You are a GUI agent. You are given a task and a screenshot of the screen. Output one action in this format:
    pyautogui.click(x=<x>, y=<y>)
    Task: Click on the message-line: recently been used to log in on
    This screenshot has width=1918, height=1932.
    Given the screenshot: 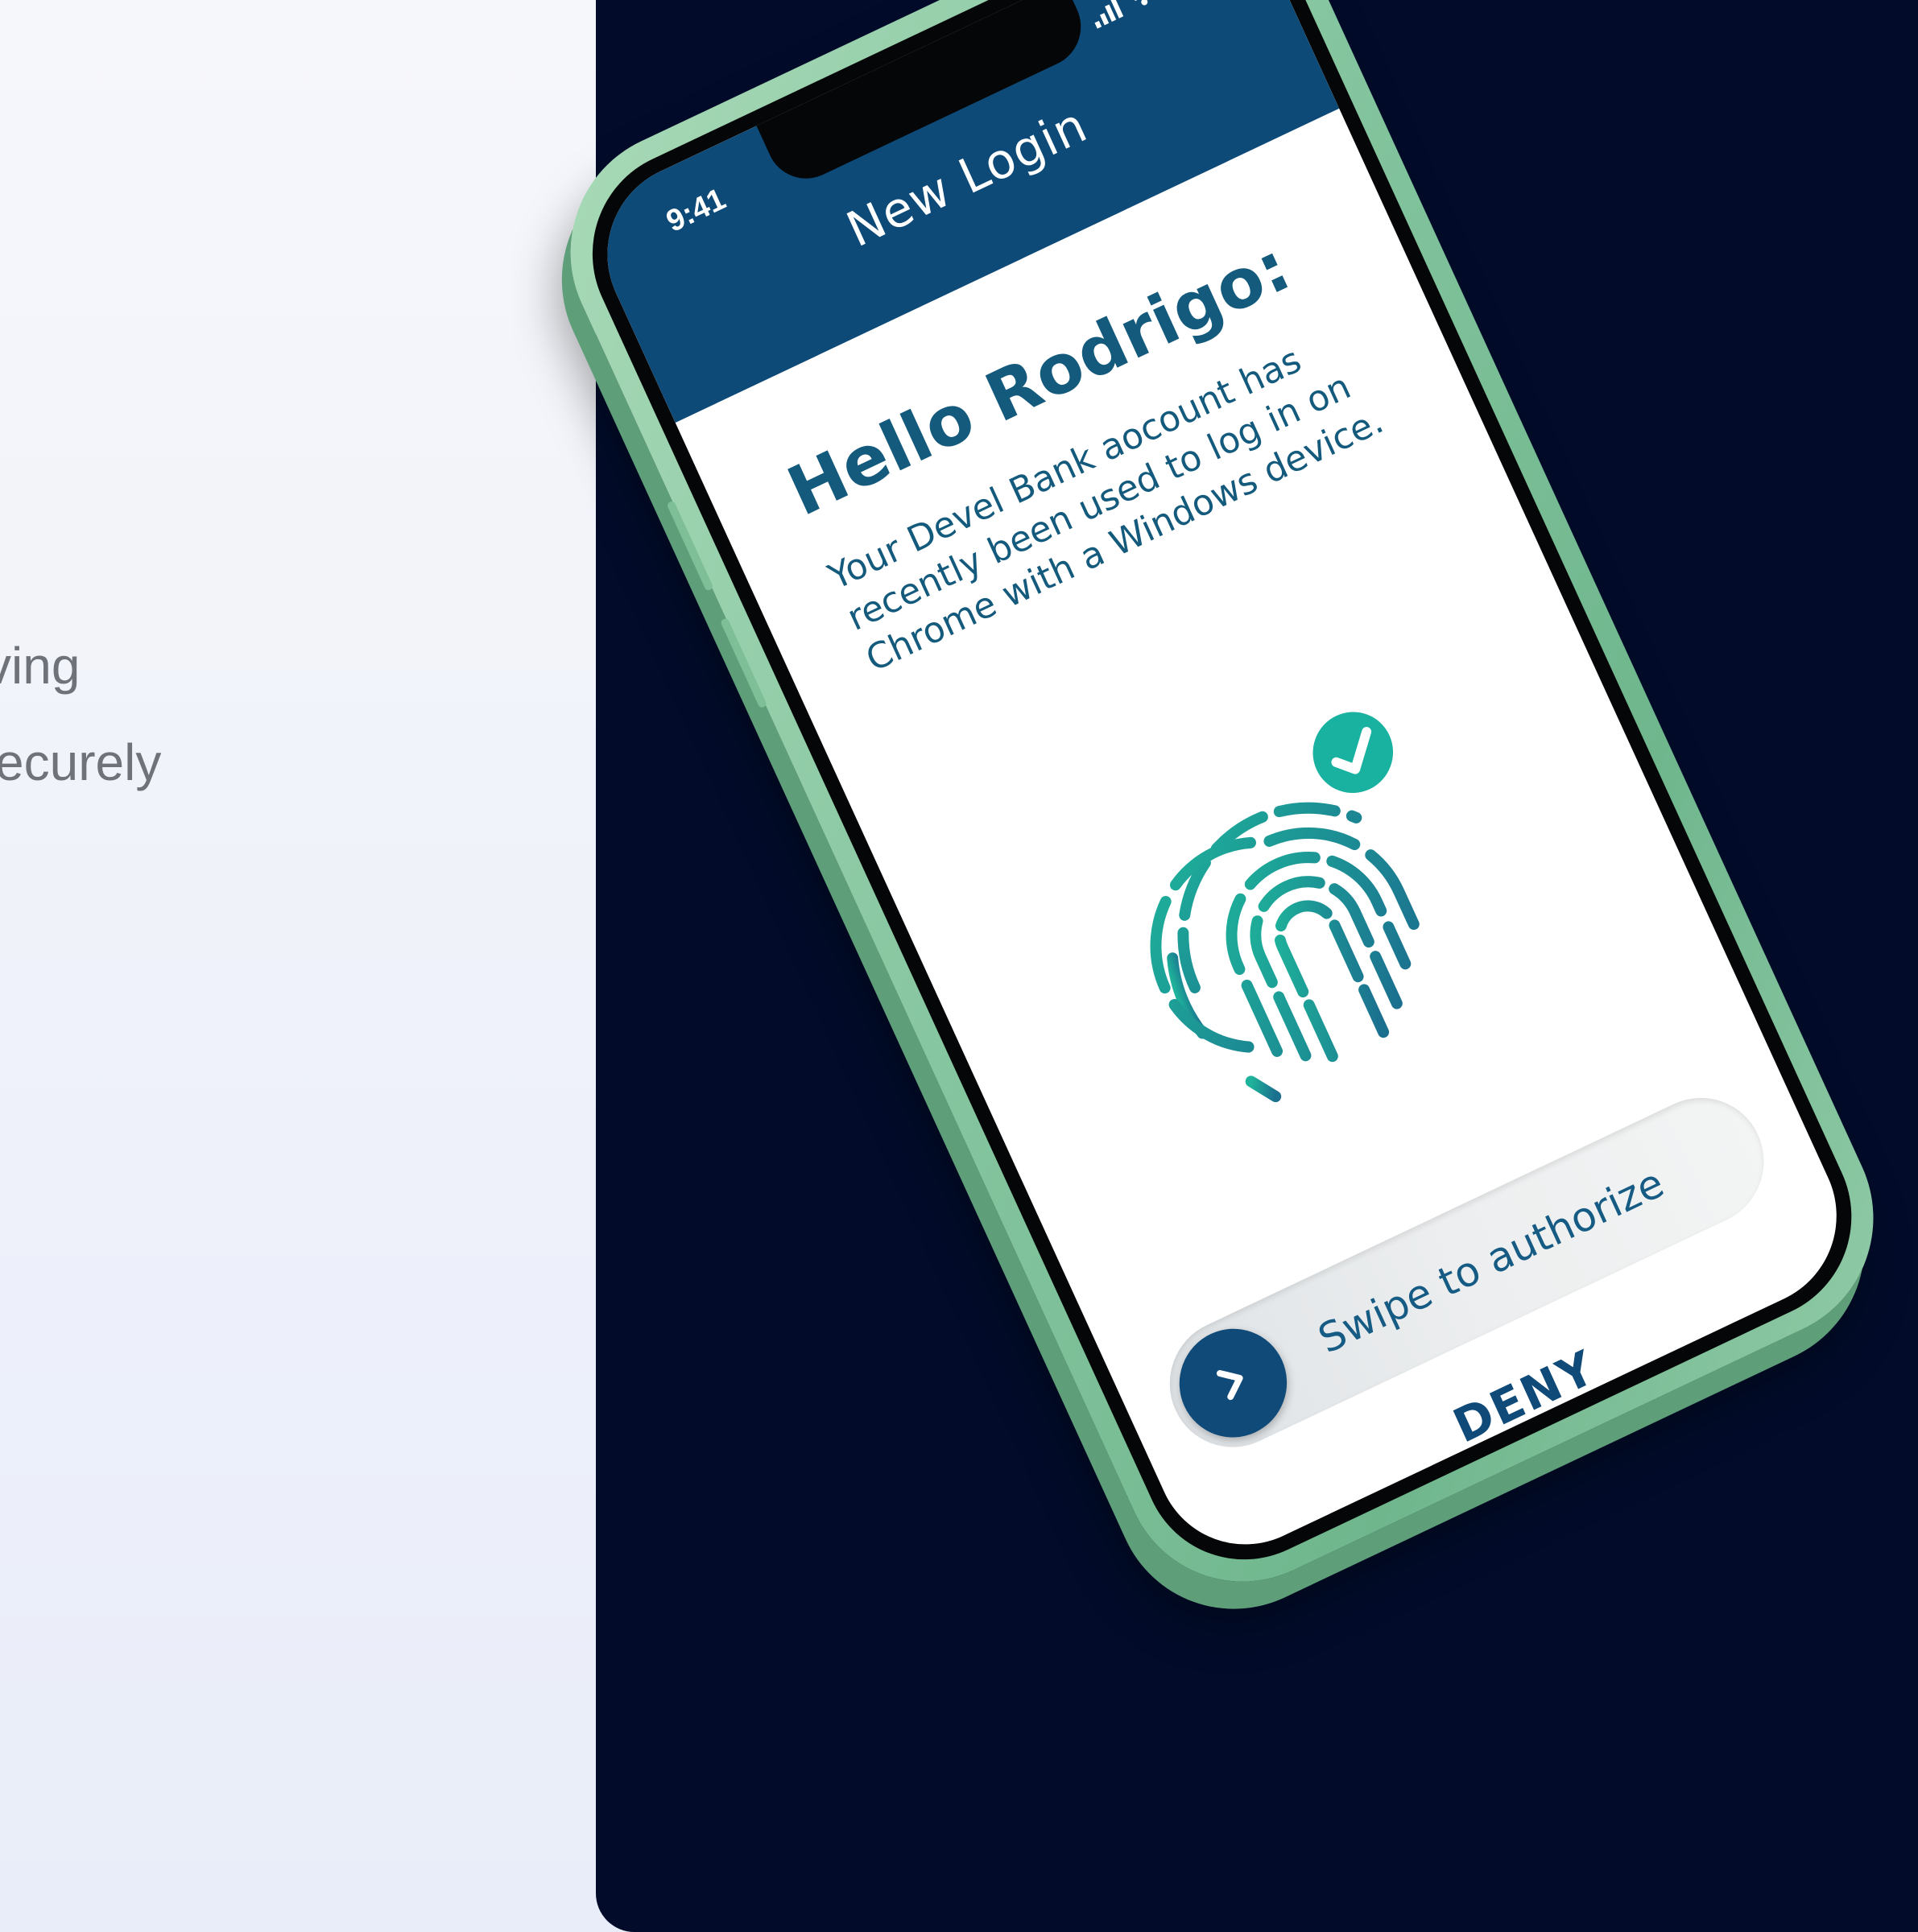 What is the action you would take?
    pyautogui.click(x=1099, y=502)
    